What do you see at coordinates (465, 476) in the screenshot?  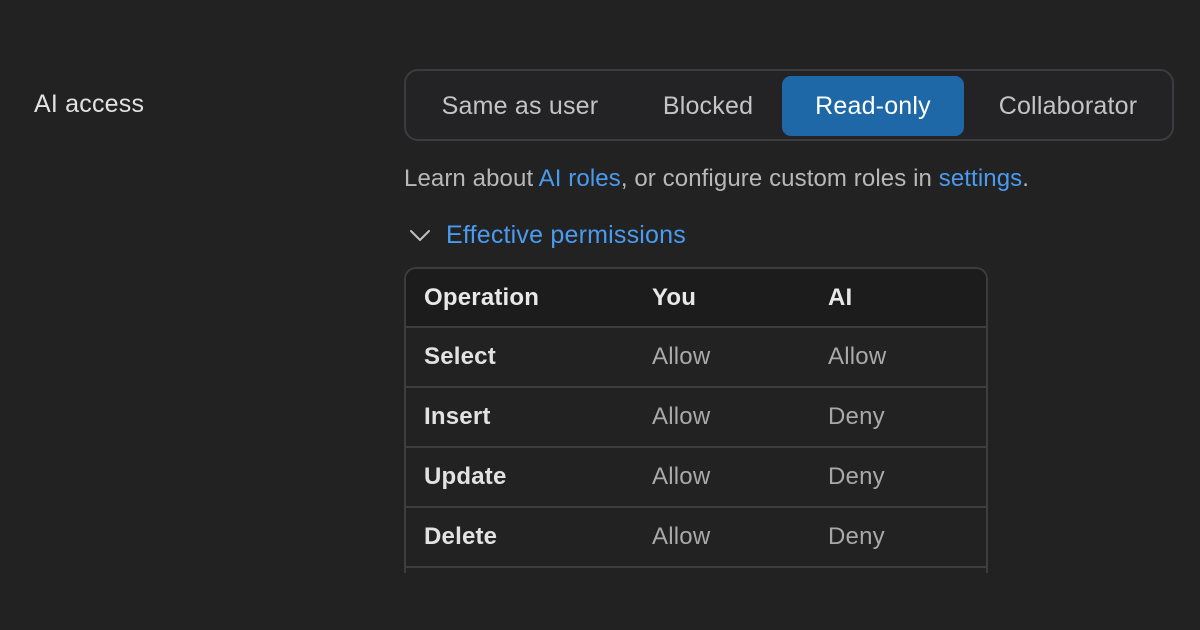 I see `operation-cell: Update` at bounding box center [465, 476].